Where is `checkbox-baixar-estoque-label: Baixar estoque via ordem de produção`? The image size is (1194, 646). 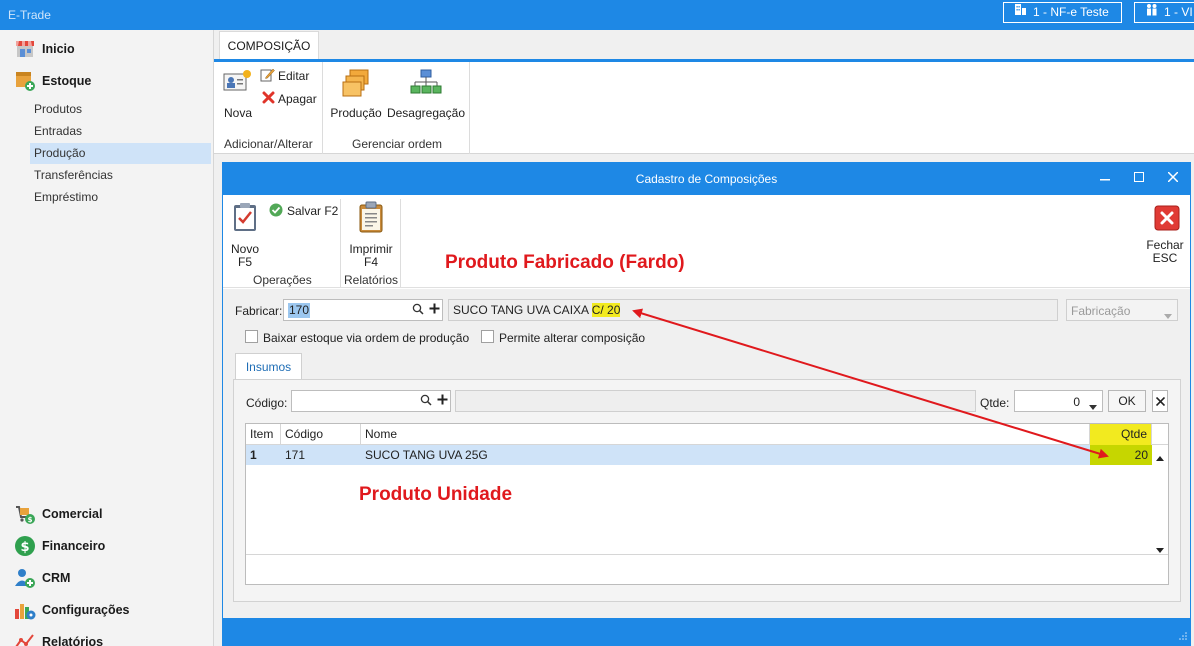 checkbox-baixar-estoque-label: Baixar estoque via ordem de produção is located at coordinates (366, 338).